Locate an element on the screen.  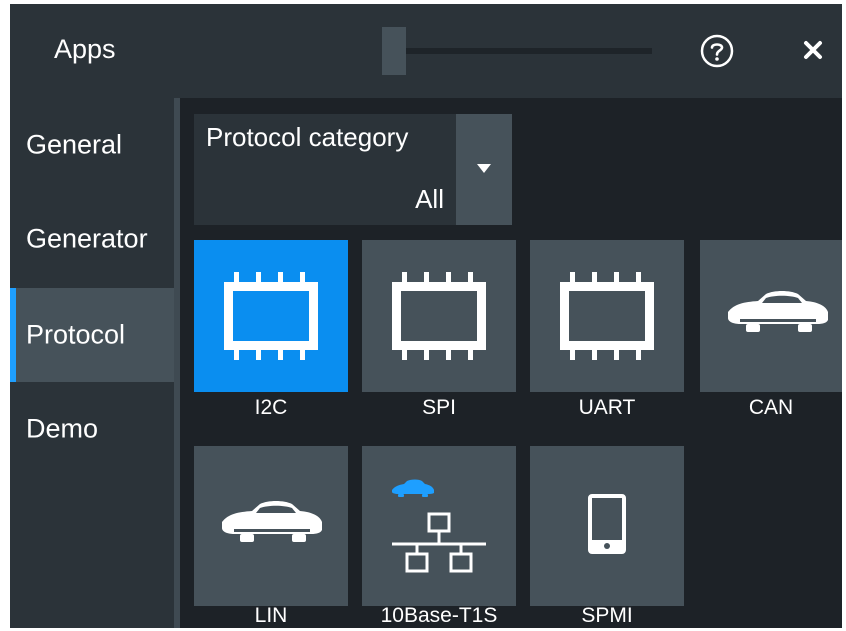
app-tile-spmi is located at coordinates (607, 526).